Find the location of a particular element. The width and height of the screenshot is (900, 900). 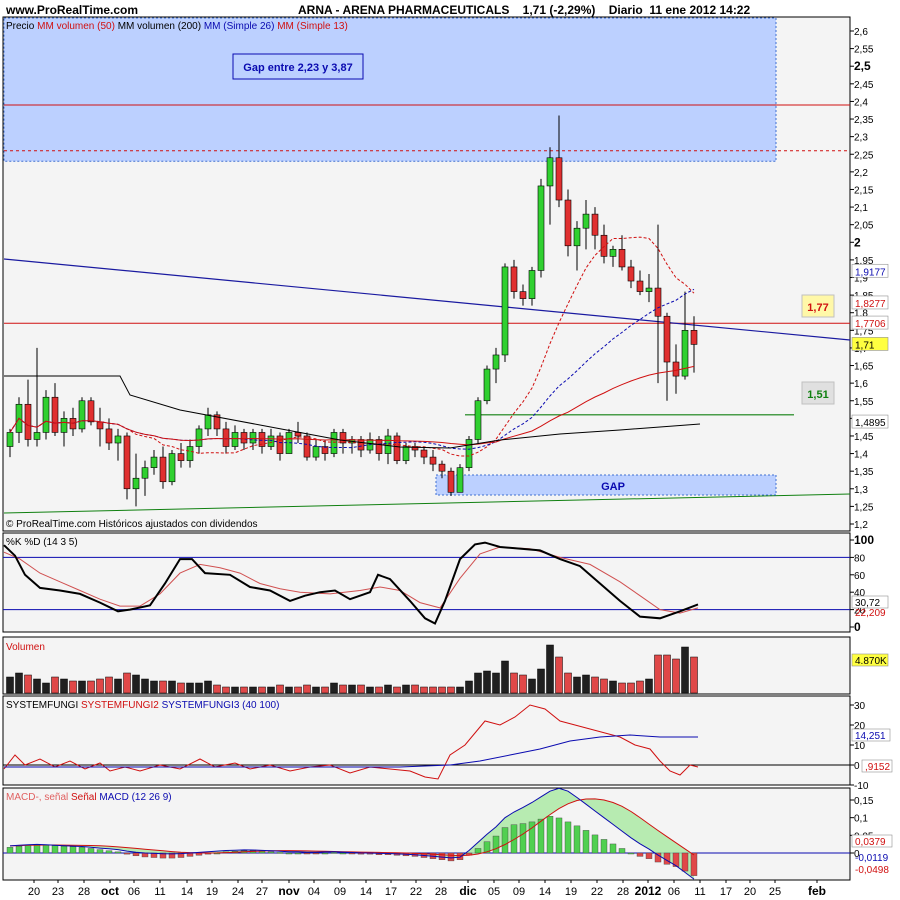

price-tick-label: 1,45 is located at coordinates (864, 437).